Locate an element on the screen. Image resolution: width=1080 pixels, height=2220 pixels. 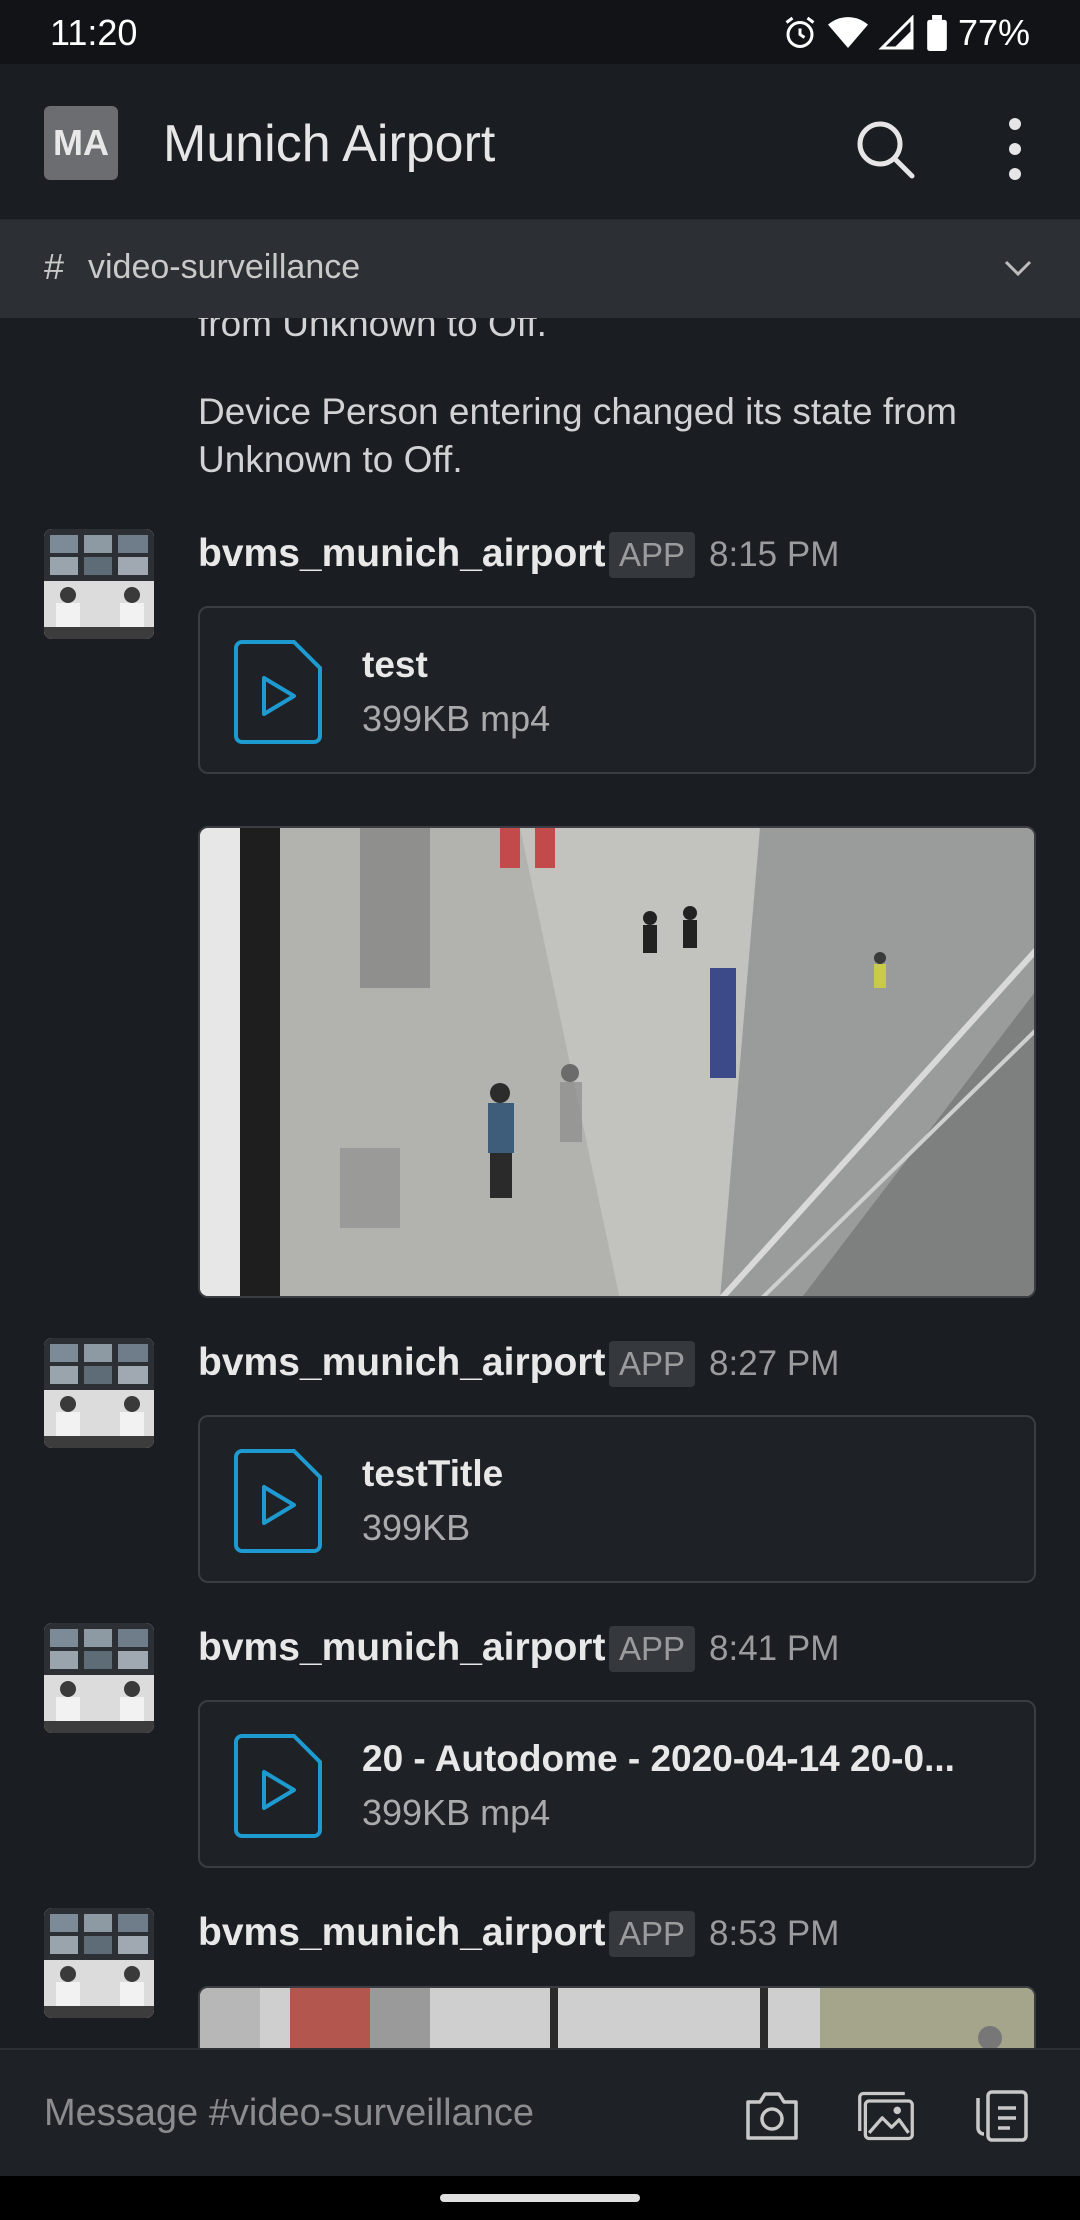
message-composer: Message #video-surveillance is located at coordinates (540, 2112).